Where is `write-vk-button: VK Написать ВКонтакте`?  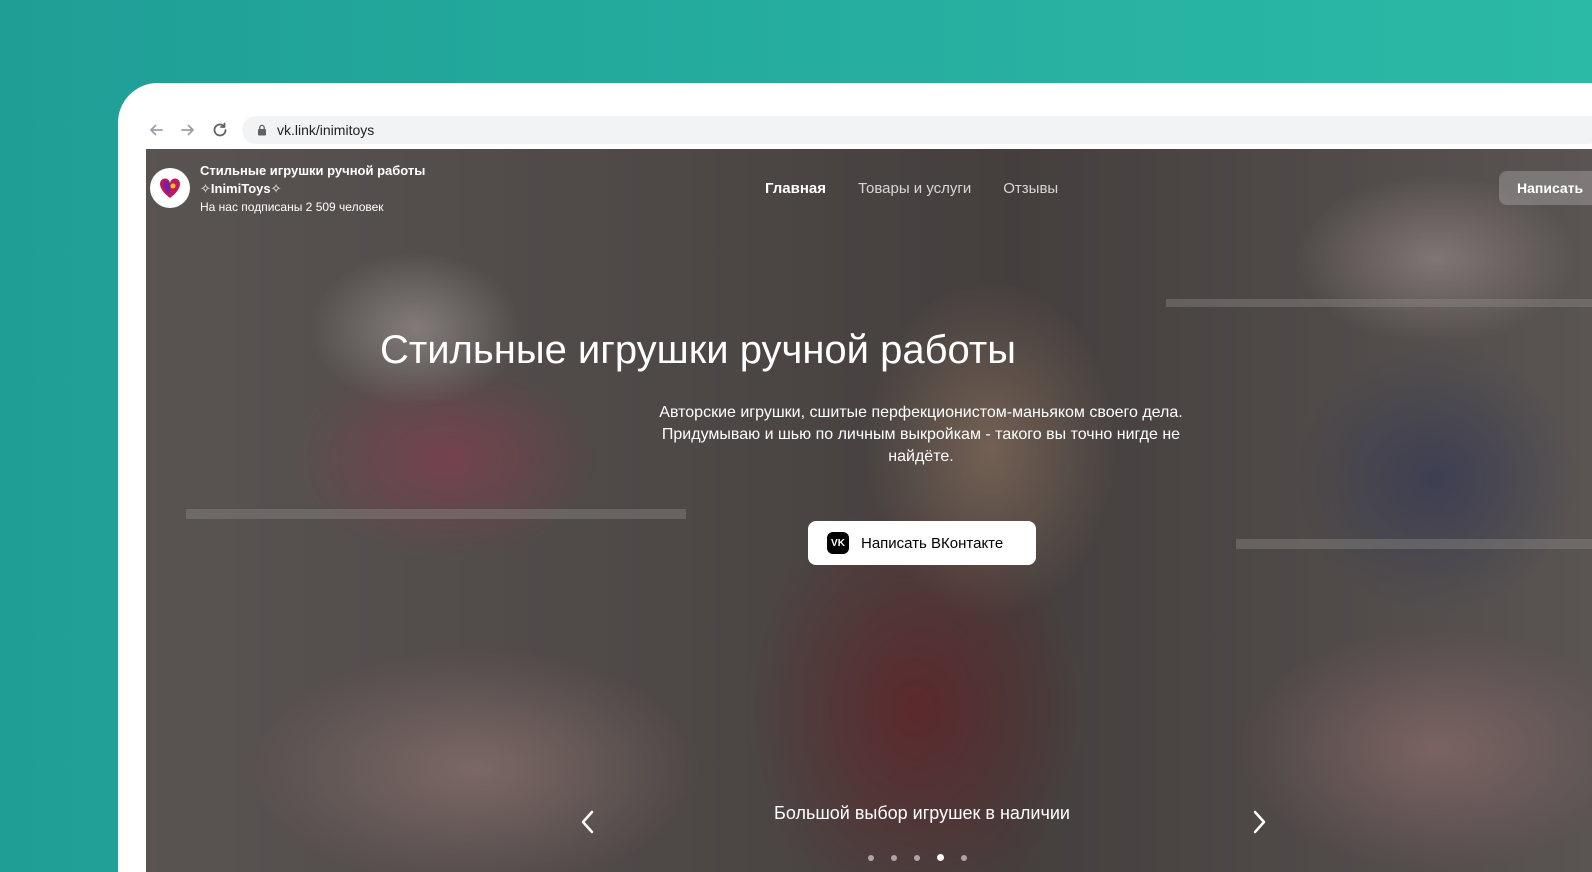 write-vk-button: VK Написать ВКонтакте is located at coordinates (922, 543).